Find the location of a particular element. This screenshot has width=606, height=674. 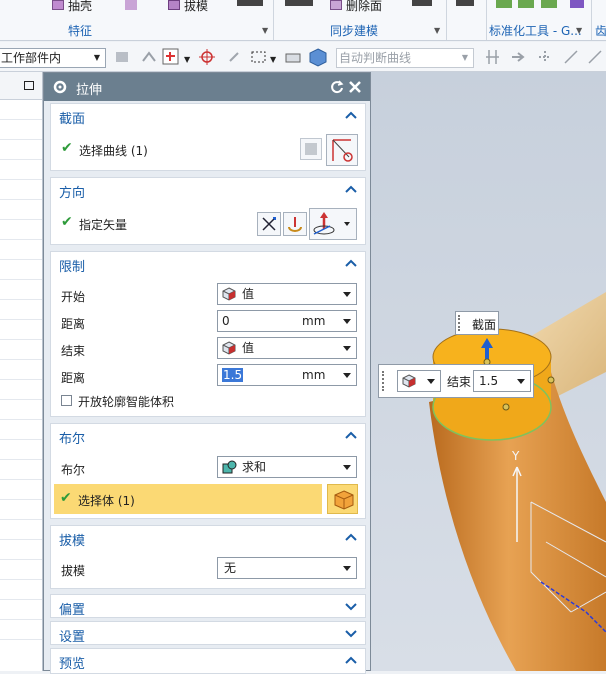

gear-icon is located at coordinates (60, 87).